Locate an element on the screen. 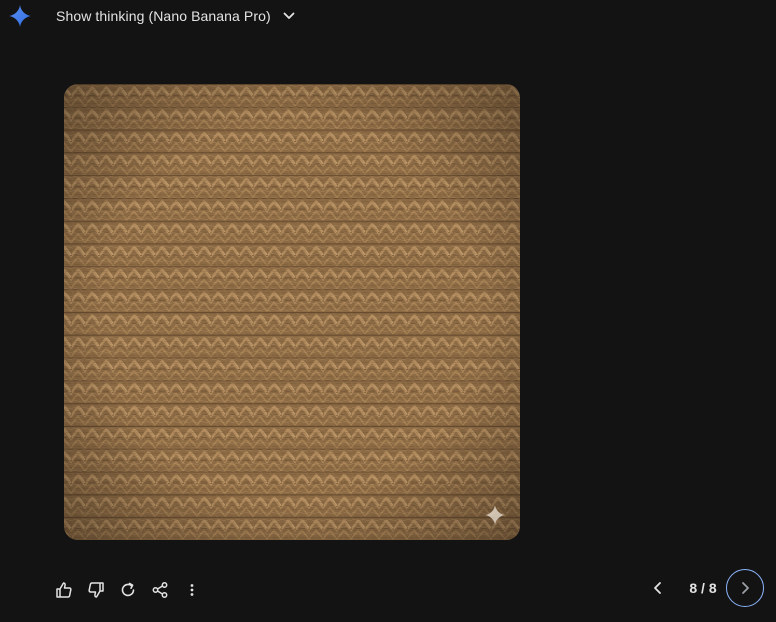  chevron-down-icon is located at coordinates (289, 16).